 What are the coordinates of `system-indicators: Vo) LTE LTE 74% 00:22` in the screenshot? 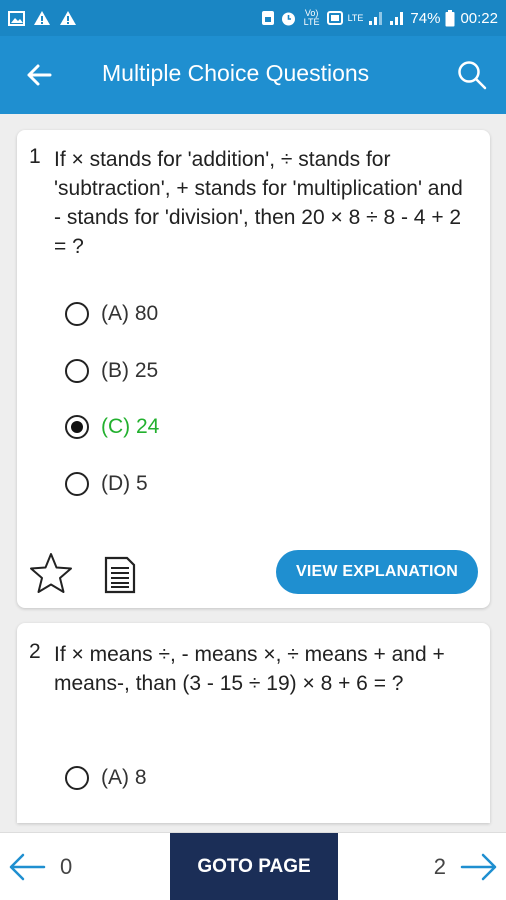 It's located at (379, 18).